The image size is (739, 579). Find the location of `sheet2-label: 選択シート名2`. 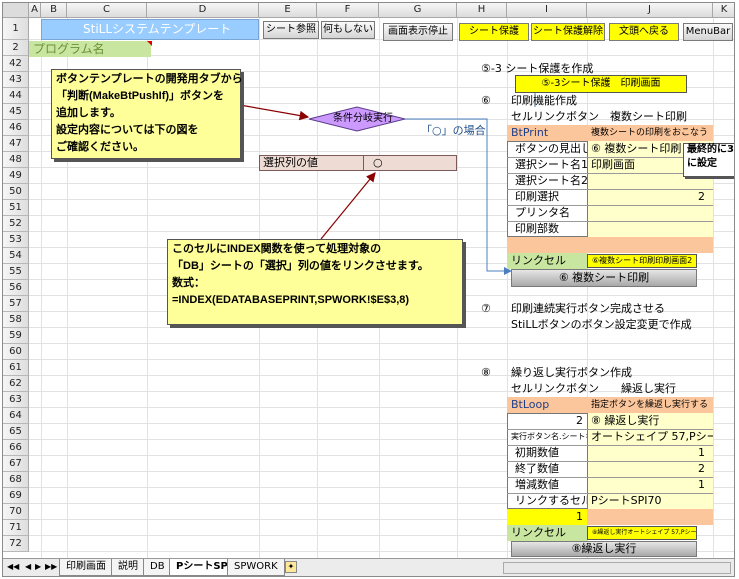

sheet2-label: 選択シート名2 is located at coordinates (551, 180).